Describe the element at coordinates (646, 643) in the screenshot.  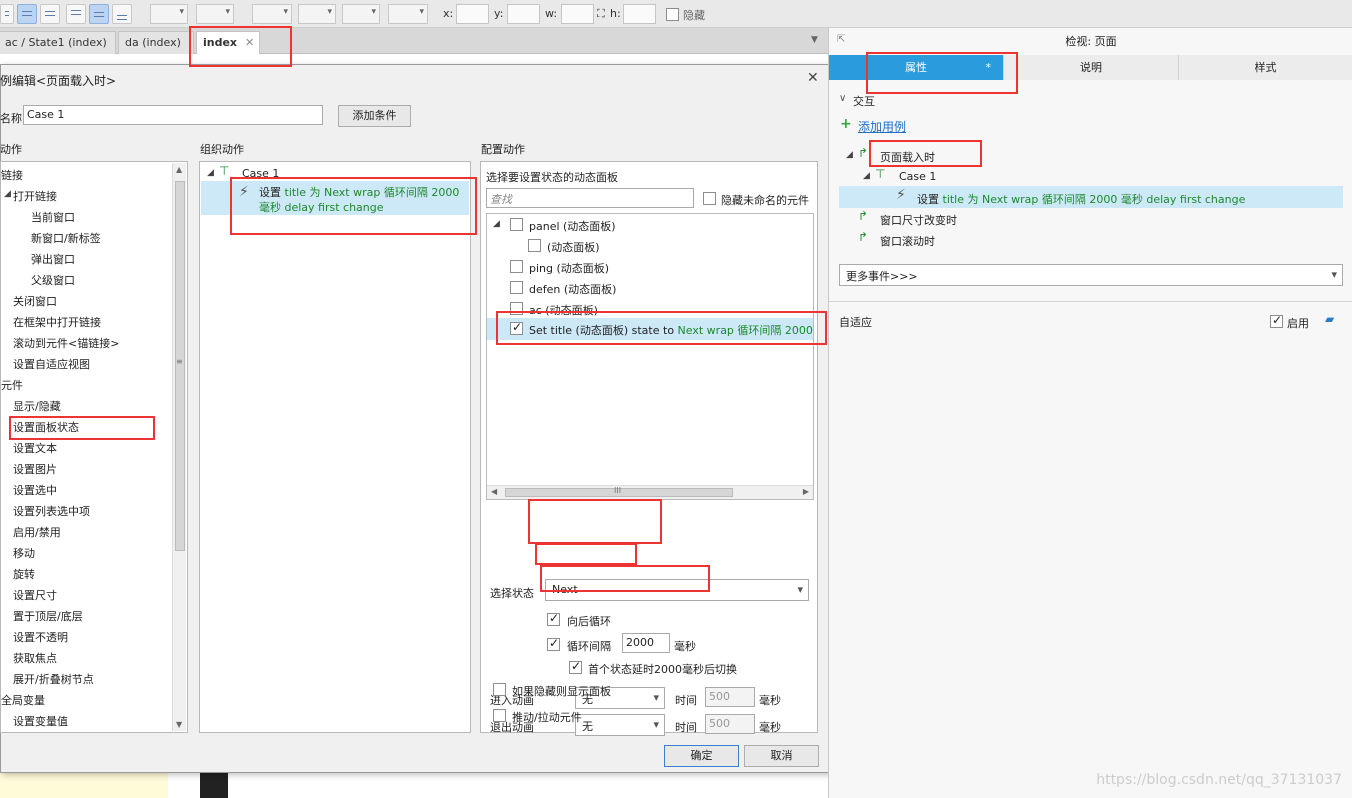
I see `interval-input: 2000` at that location.